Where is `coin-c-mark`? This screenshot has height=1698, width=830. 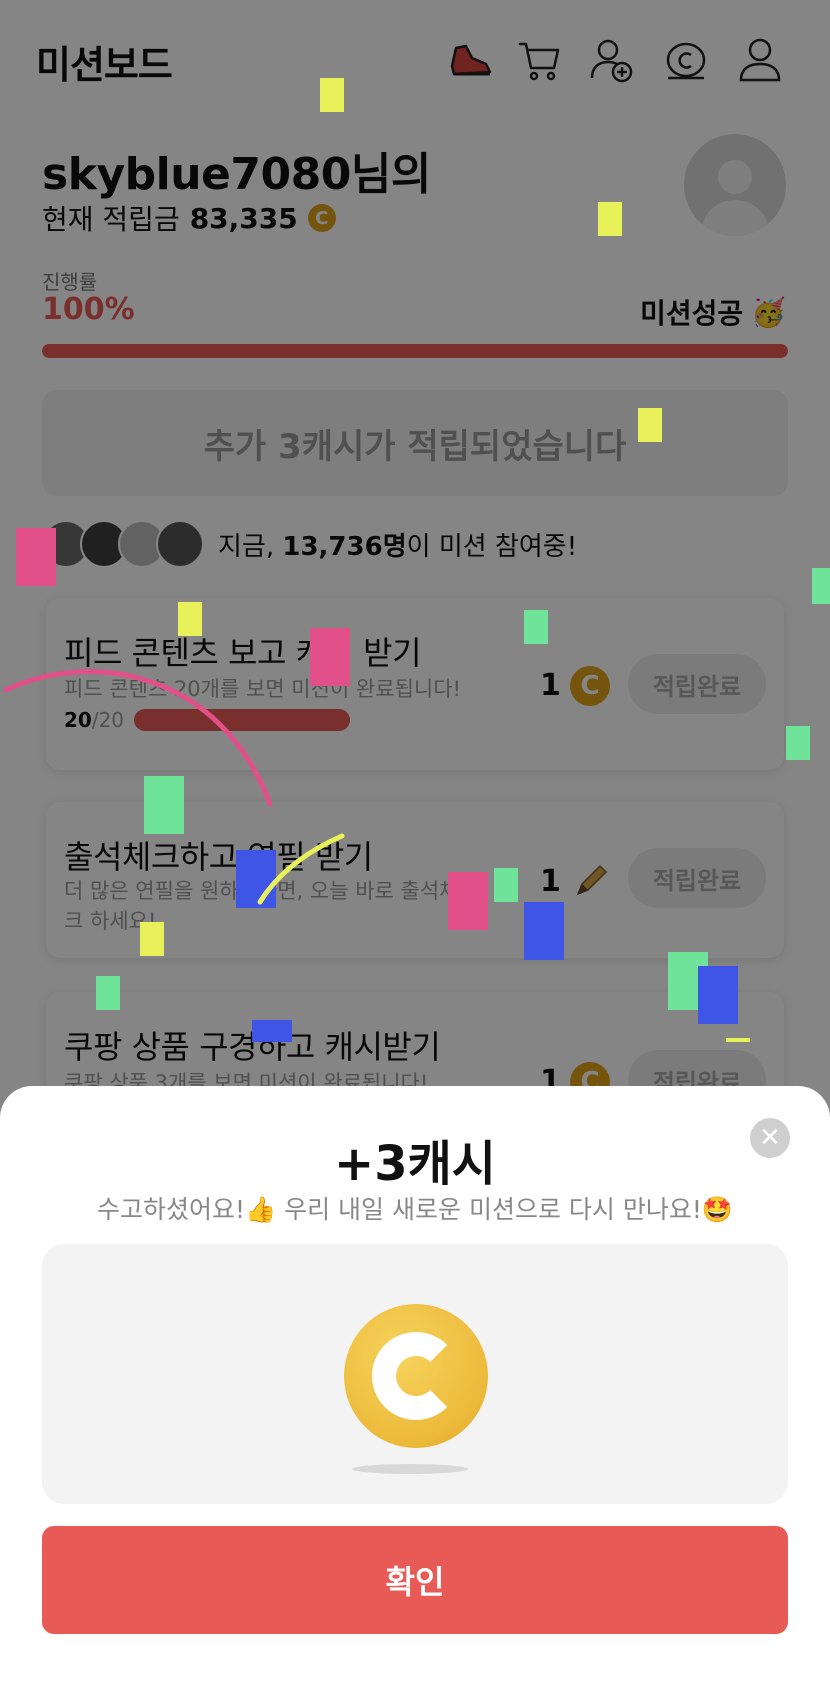 coin-c-mark is located at coordinates (416, 1376).